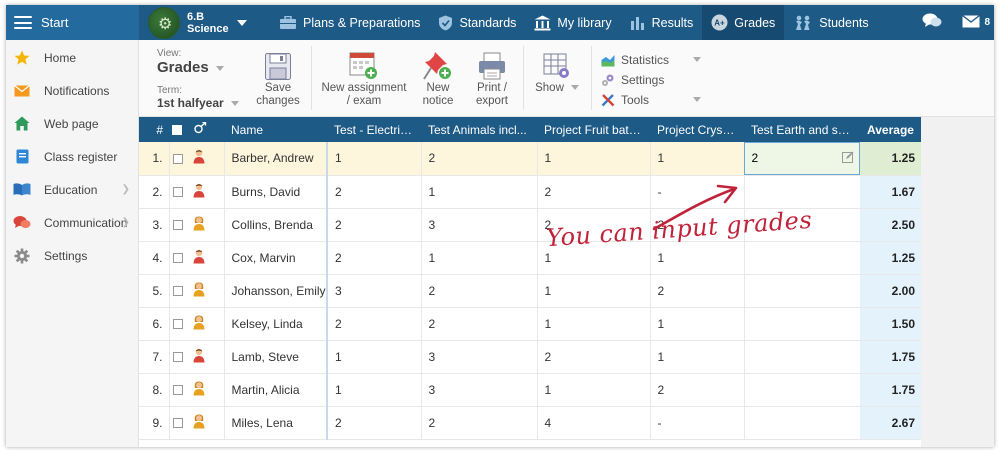  I want to click on student-name: Collins, Brenda, so click(275, 225).